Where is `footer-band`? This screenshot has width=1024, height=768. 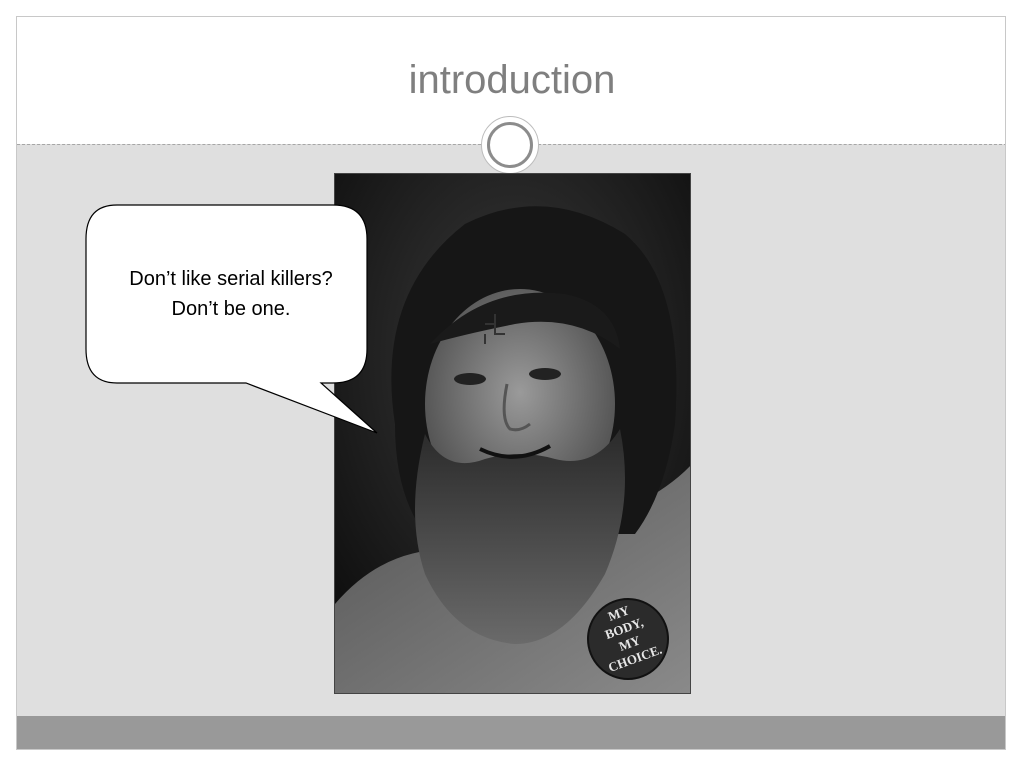
footer-band is located at coordinates (511, 732).